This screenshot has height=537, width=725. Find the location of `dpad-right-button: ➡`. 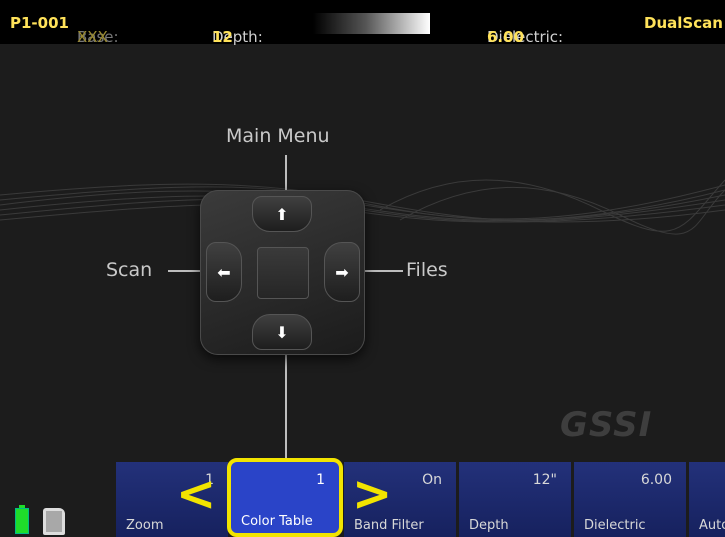

dpad-right-button: ➡ is located at coordinates (342, 272).